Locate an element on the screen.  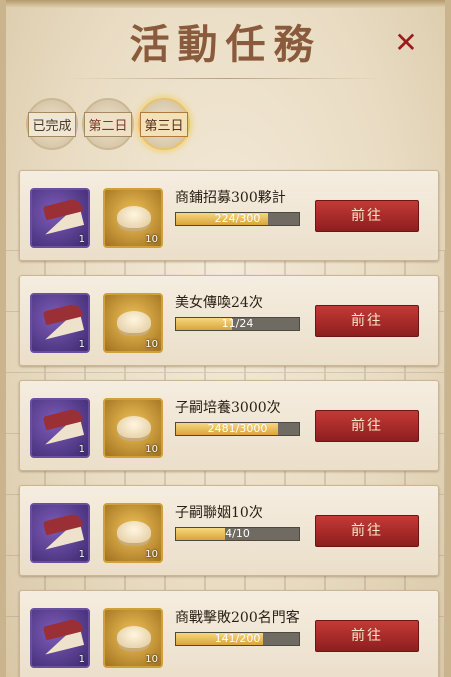
progress-text: 2481/3000 is located at coordinates (237, 428).